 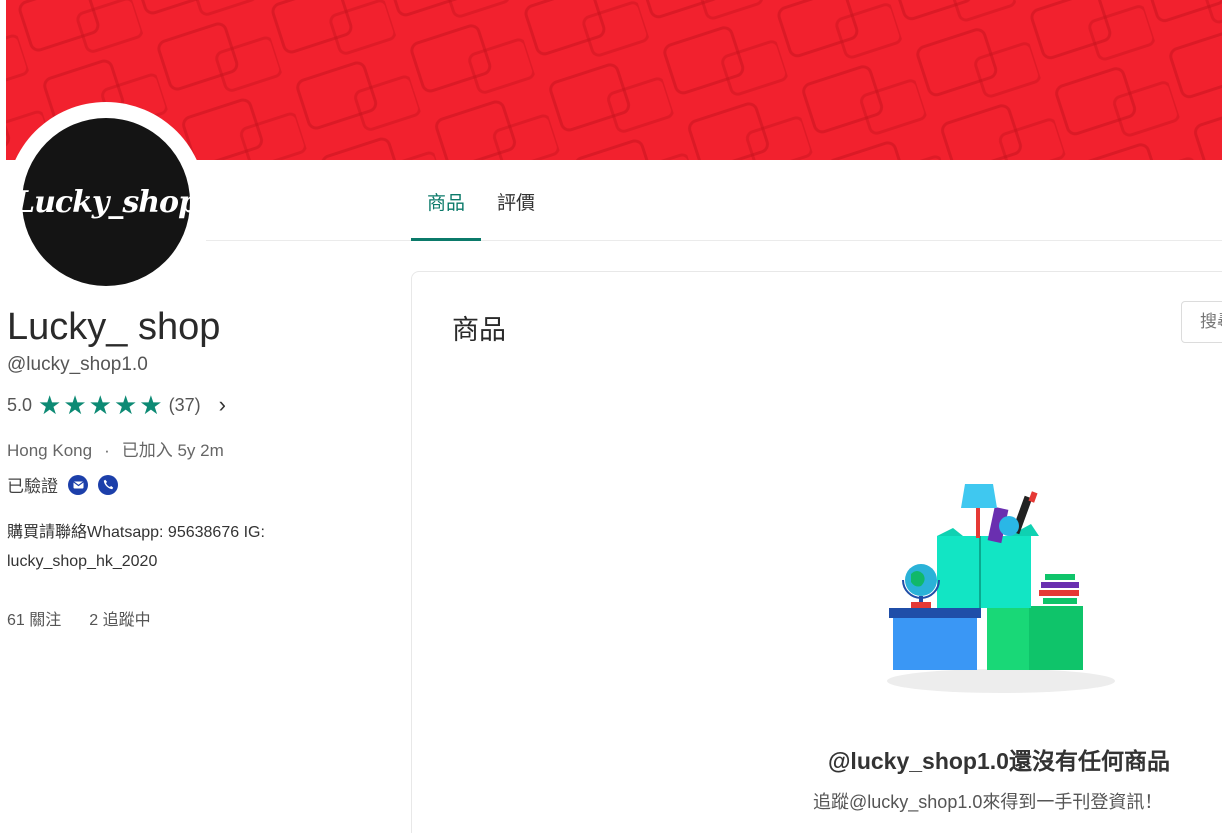 I want to click on search-input, so click(x=1201, y=322).